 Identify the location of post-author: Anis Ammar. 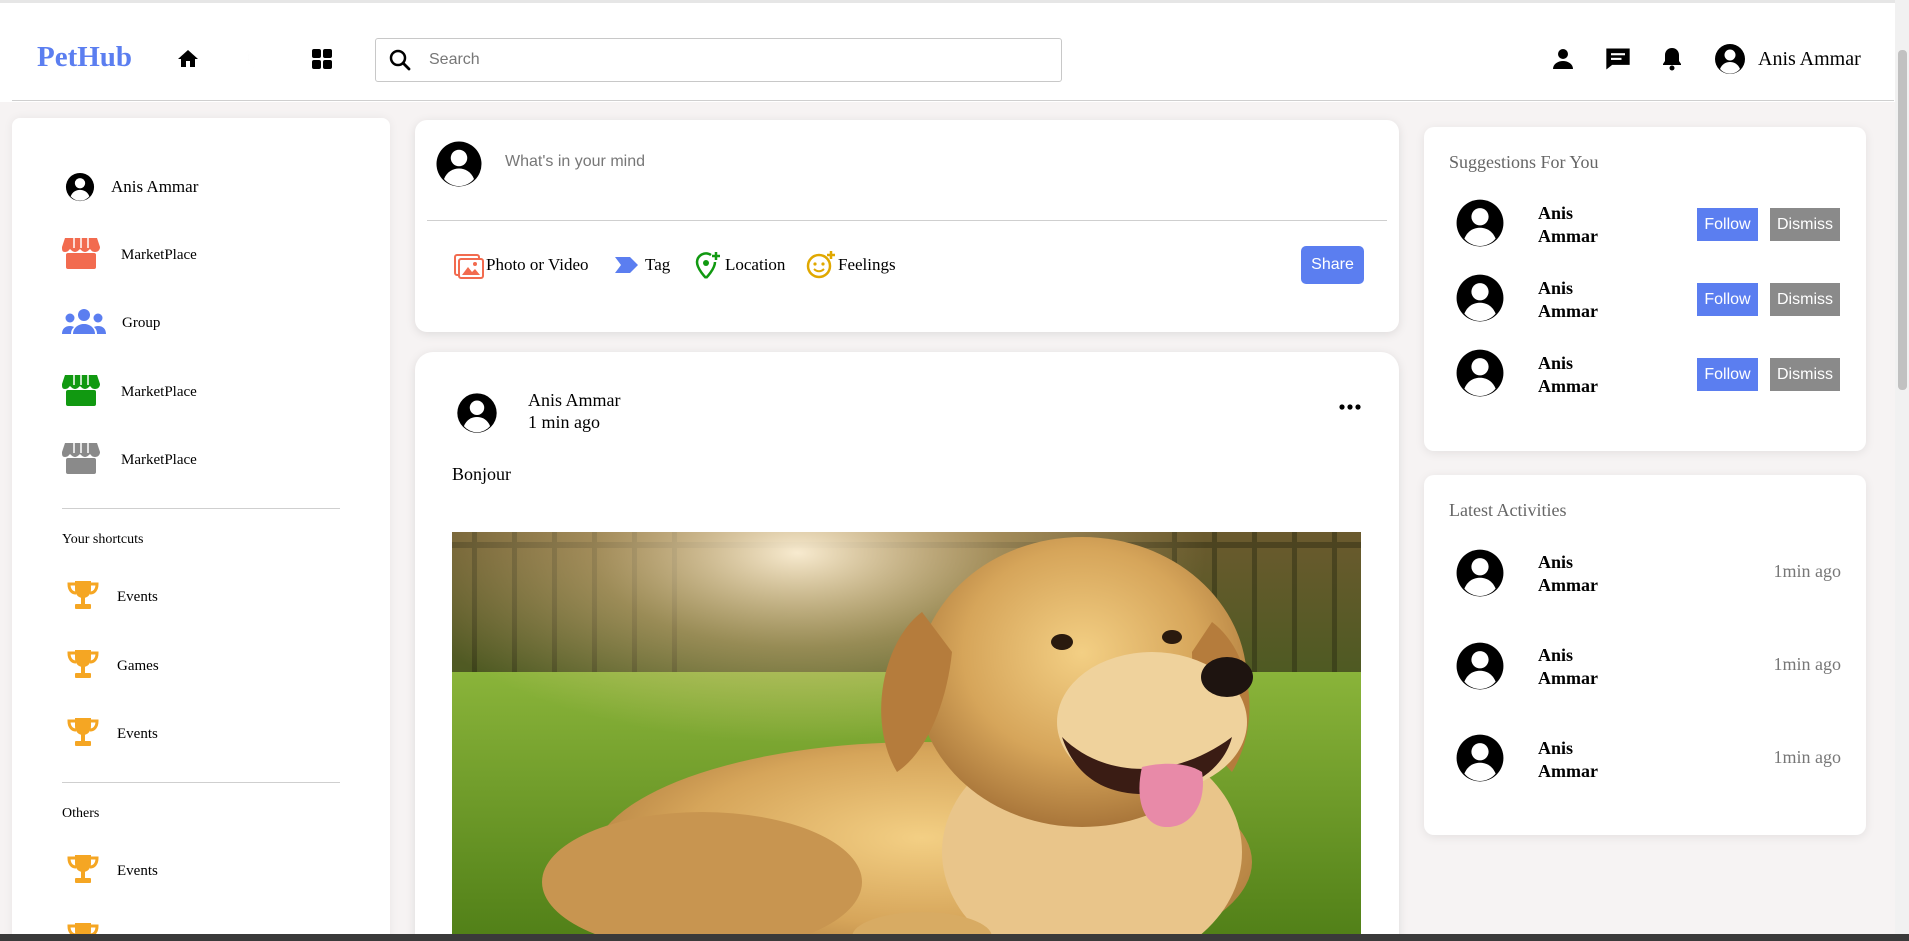
(574, 400).